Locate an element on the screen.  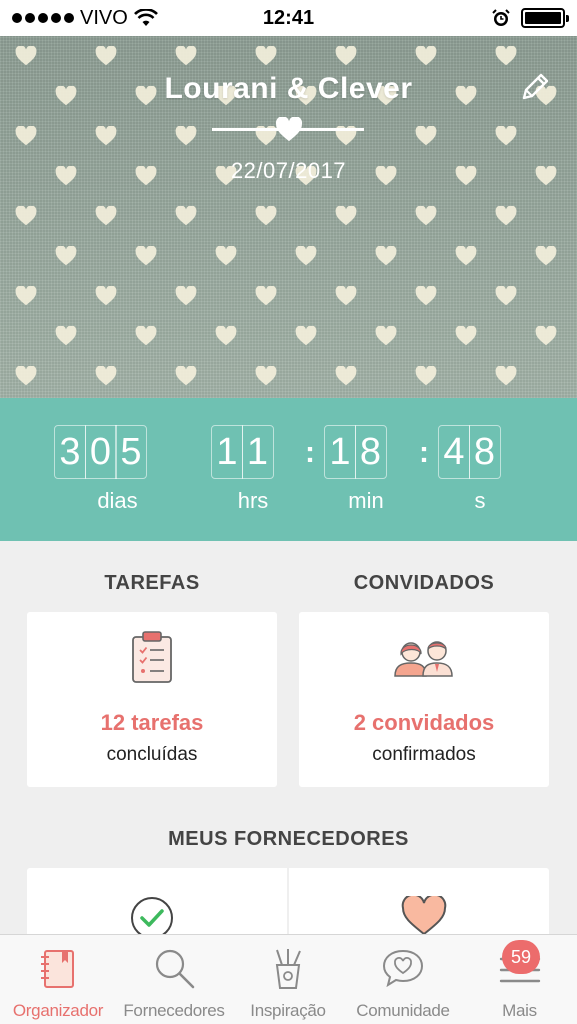
hours-digits: 1 1 is located at coordinates (242, 452).